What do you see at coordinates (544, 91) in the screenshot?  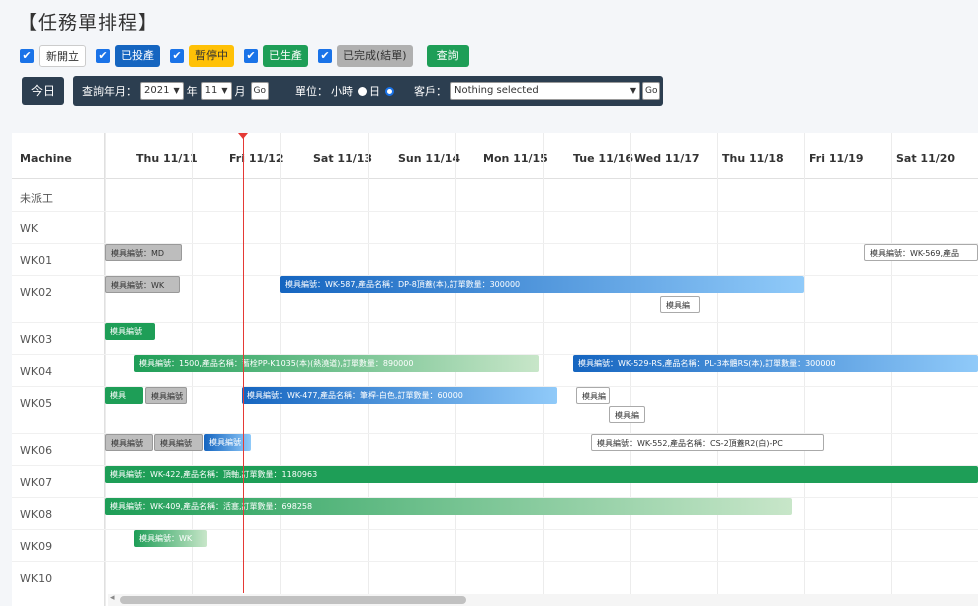 I see `customer-select: Nothing selected ▼` at bounding box center [544, 91].